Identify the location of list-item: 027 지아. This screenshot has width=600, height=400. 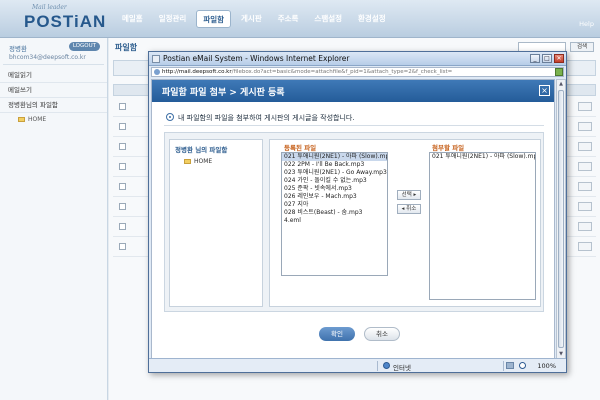
(334, 205).